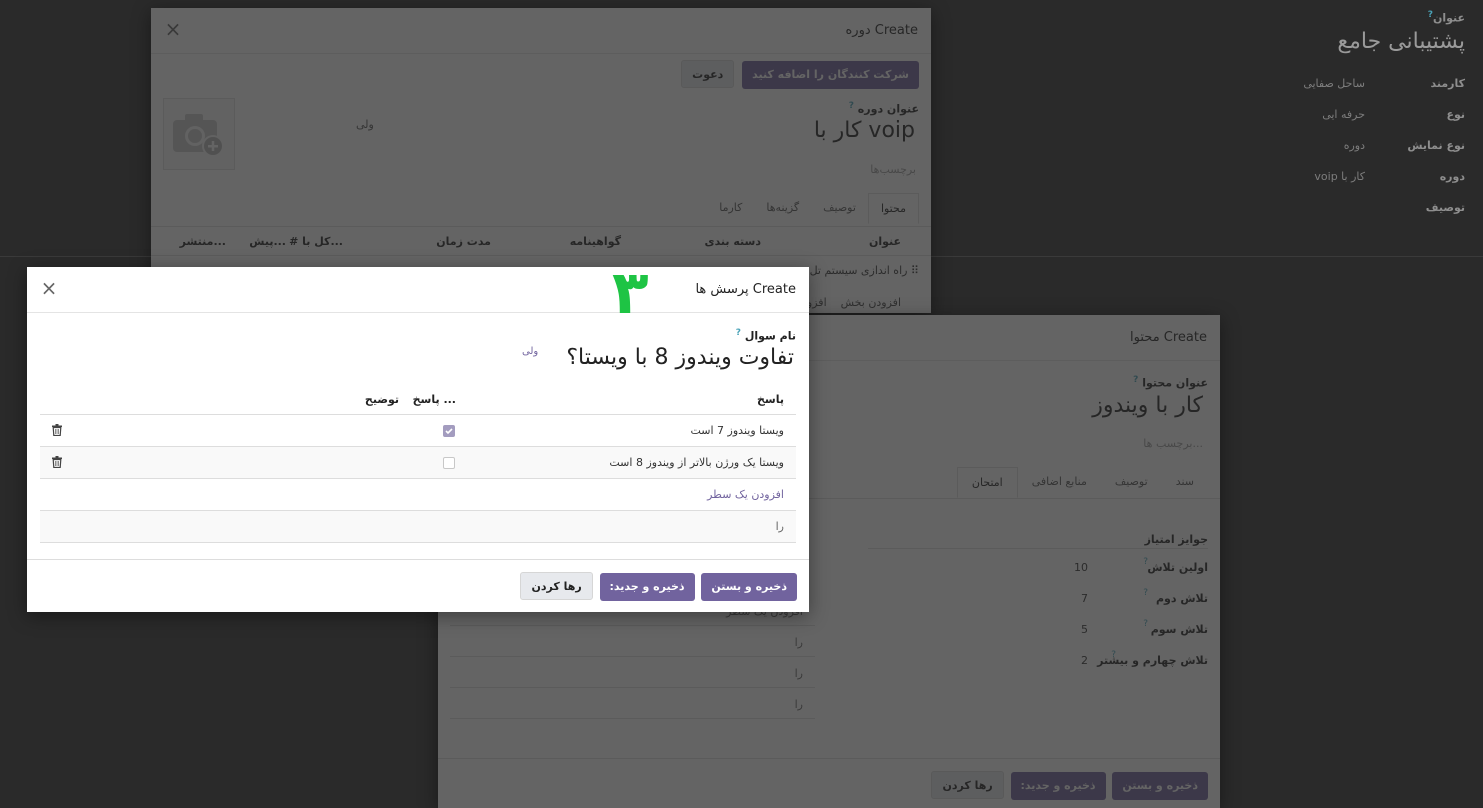 This screenshot has width=1483, height=808. I want to click on rewards-header: جوایز امتیاز, so click(1038, 541).